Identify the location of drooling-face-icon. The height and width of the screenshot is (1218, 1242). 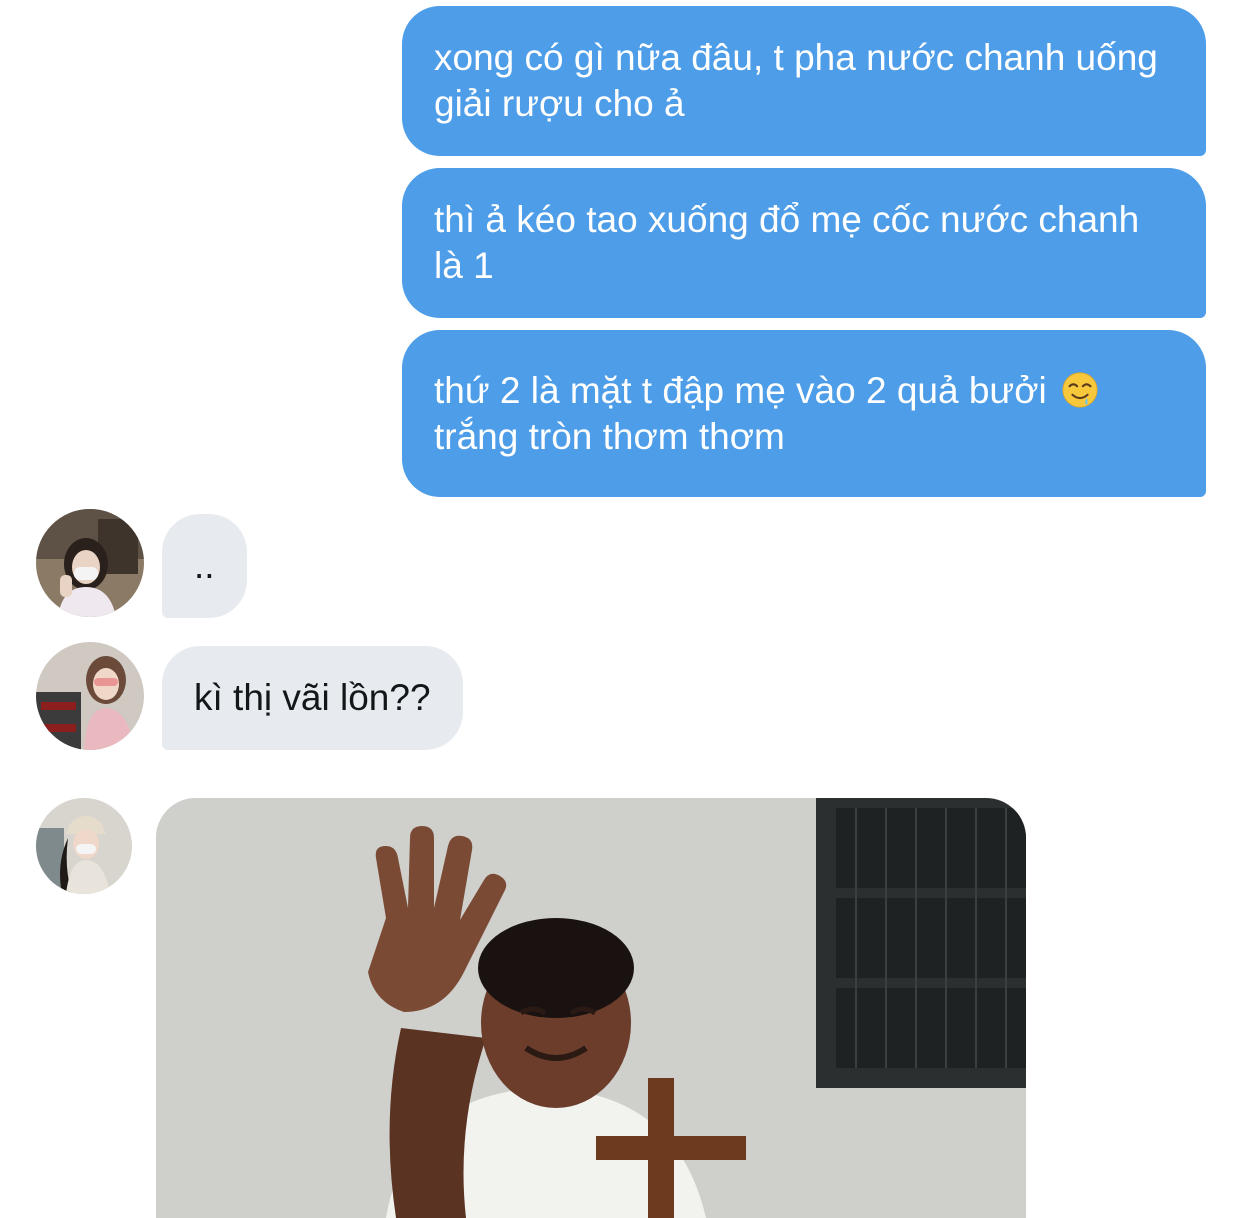
(1080, 390).